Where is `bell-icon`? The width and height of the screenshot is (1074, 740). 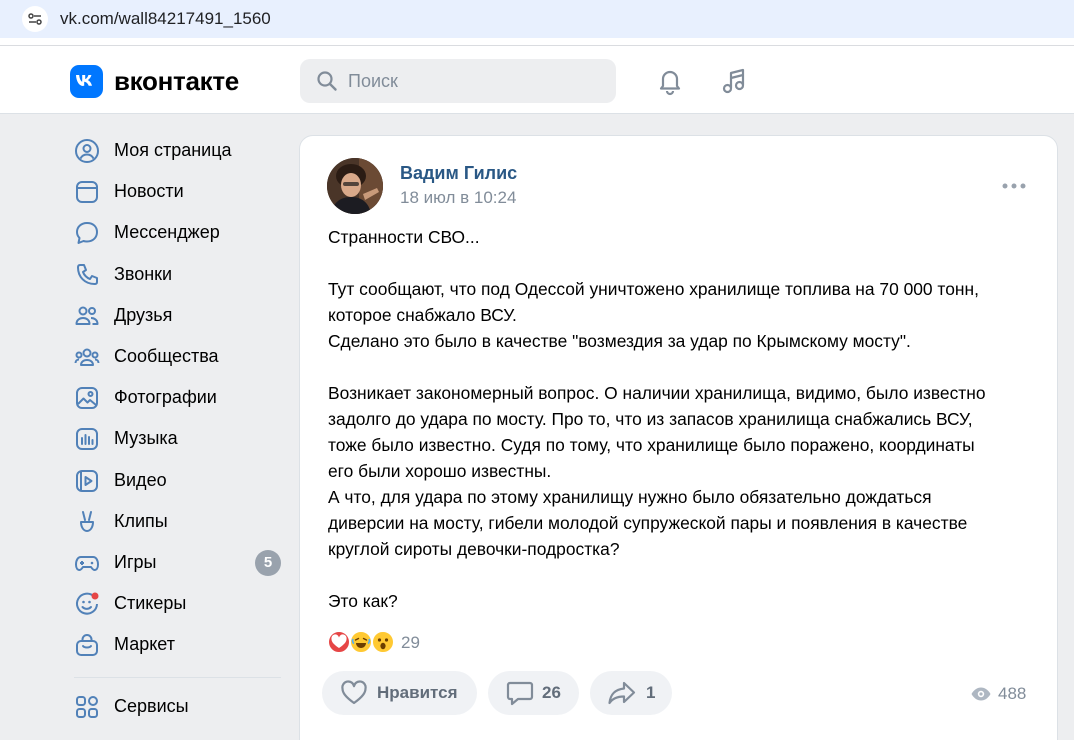
bell-icon is located at coordinates (670, 83).